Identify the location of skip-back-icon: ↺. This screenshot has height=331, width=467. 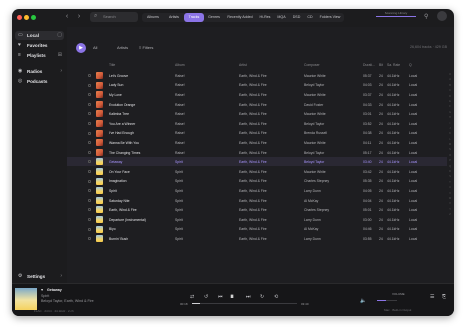
(206, 297).